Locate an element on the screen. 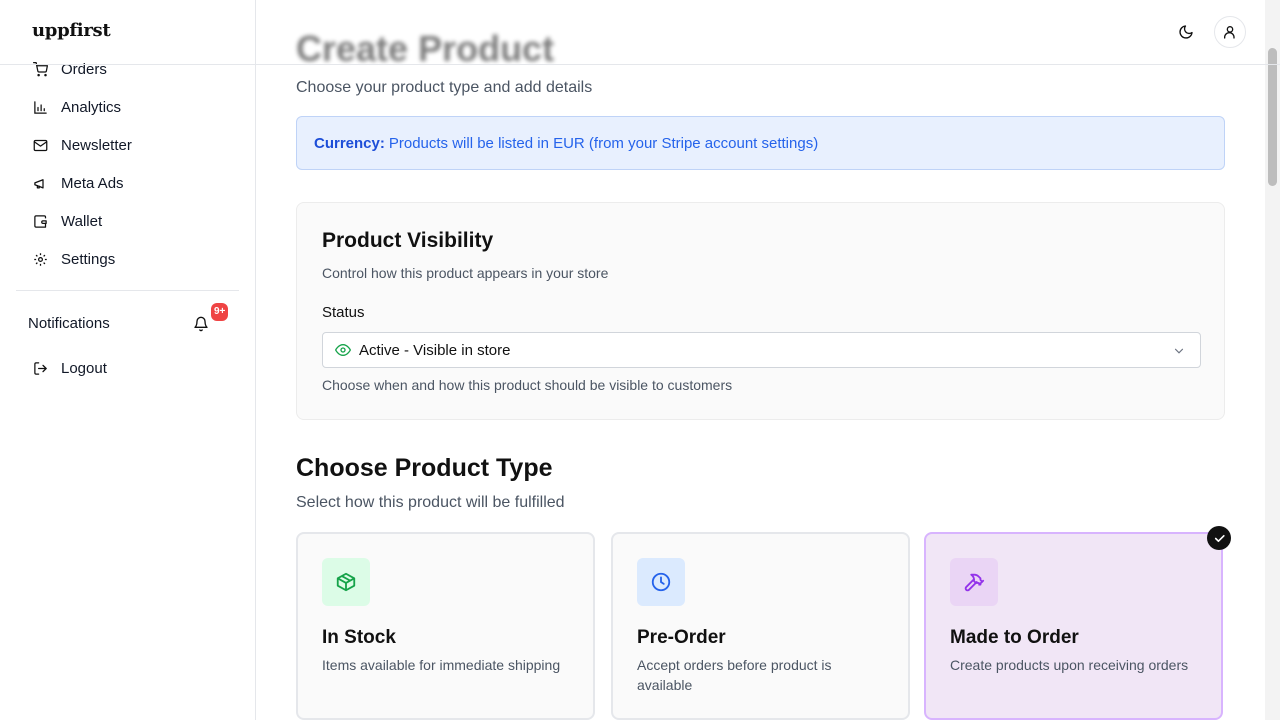 This screenshot has height=720, width=1280. status-select-value: Active - Visible in store is located at coordinates (435, 350).